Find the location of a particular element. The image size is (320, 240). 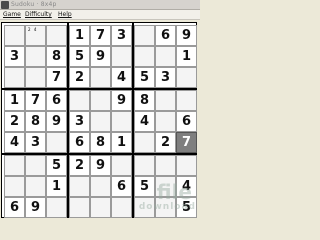

sudoku-cell-r8-c7: 5 is located at coordinates (144, 186).